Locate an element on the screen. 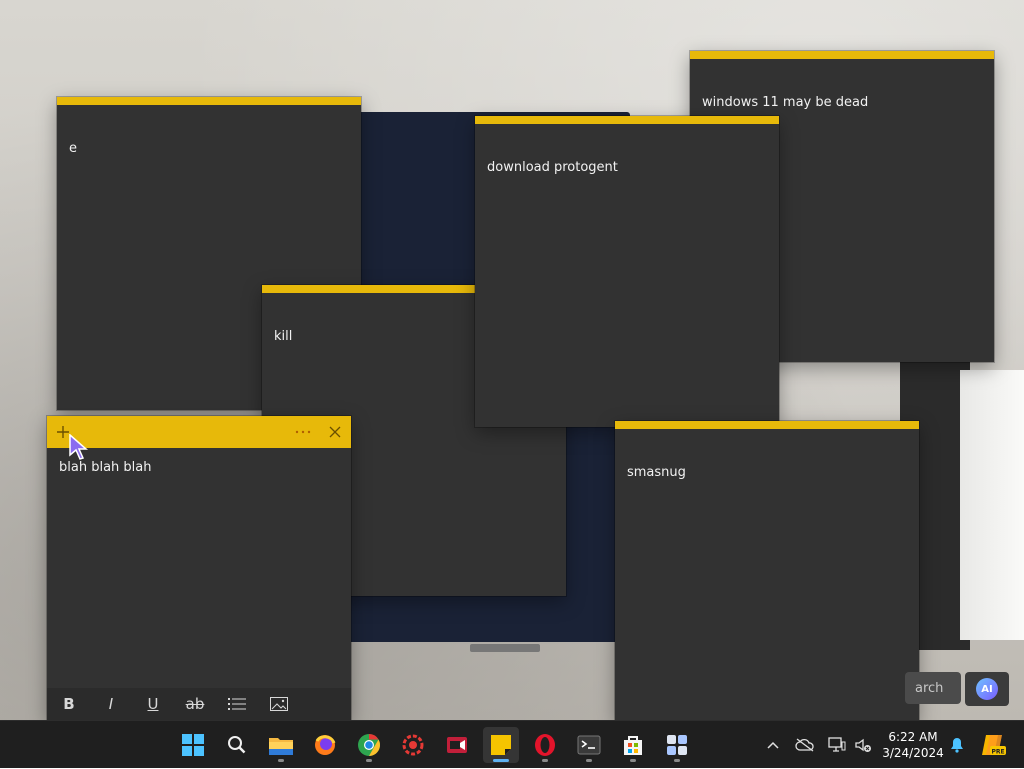  close-icon is located at coordinates (335, 432).